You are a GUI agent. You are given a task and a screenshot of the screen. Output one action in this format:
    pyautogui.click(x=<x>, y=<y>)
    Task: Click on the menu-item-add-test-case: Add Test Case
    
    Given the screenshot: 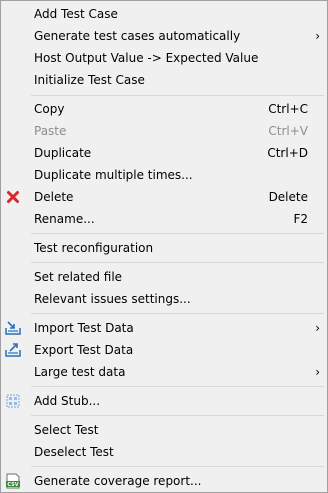 What is the action you would take?
    pyautogui.click(x=164, y=14)
    